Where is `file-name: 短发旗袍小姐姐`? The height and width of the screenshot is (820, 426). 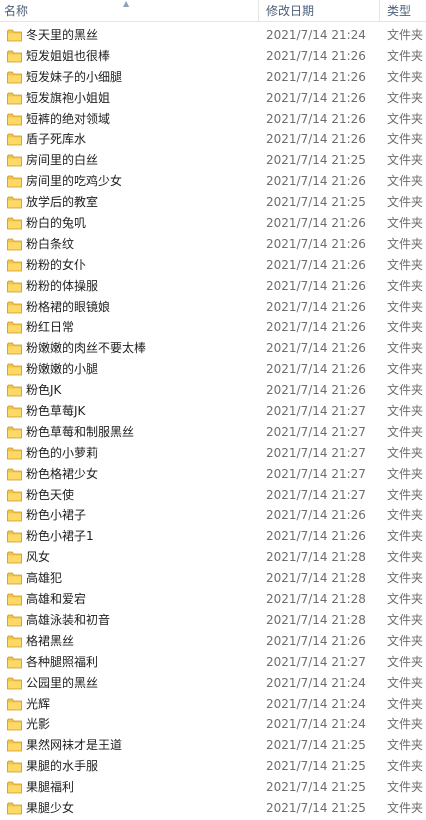 file-name: 短发旗袍小姐姐 is located at coordinates (68, 97).